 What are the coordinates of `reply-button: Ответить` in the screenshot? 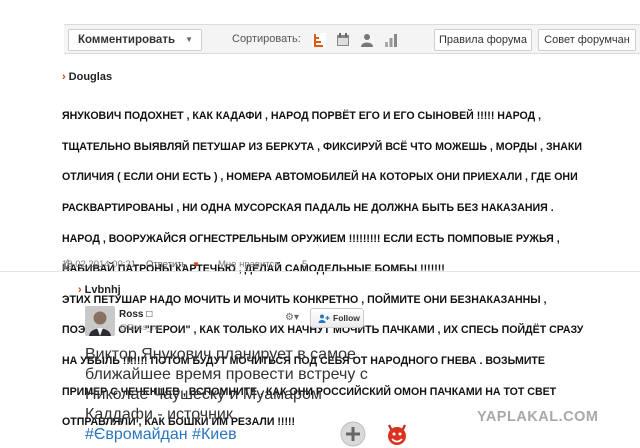 It's located at (166, 264).